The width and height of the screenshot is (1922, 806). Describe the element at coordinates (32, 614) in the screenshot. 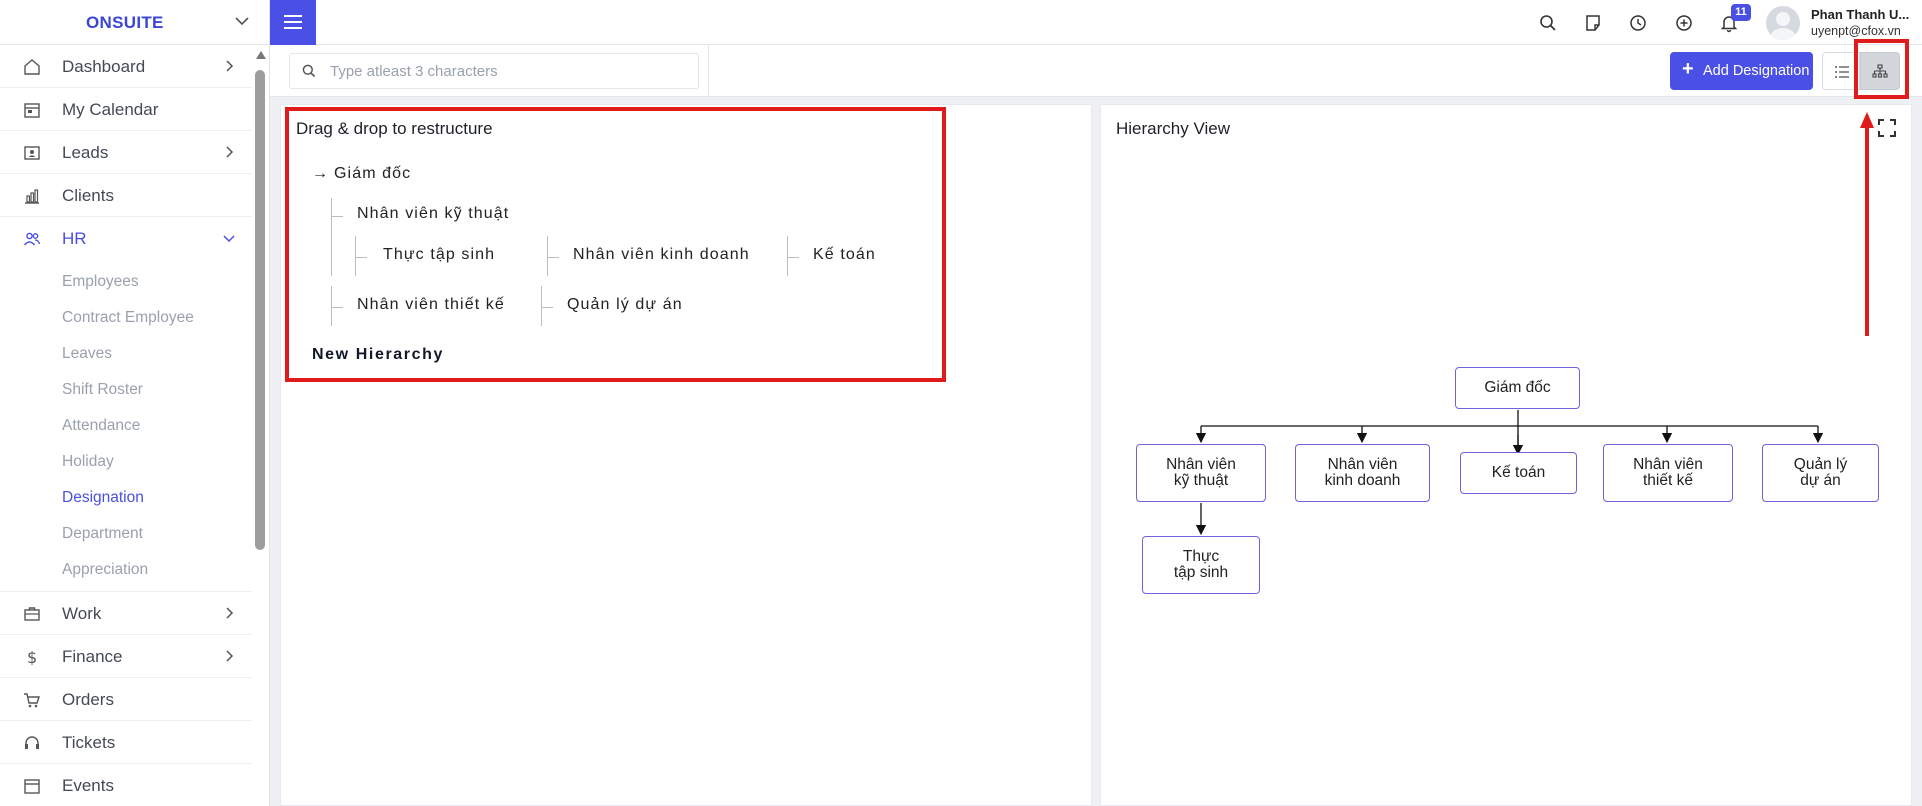

I see `briefcase-icon` at that location.